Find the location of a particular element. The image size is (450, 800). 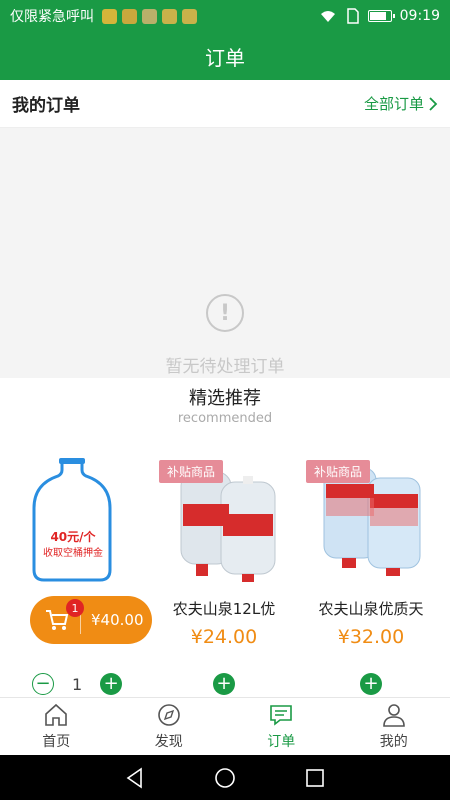

carrier-text: 仅限紧急呼叫 is located at coordinates (52, 17).